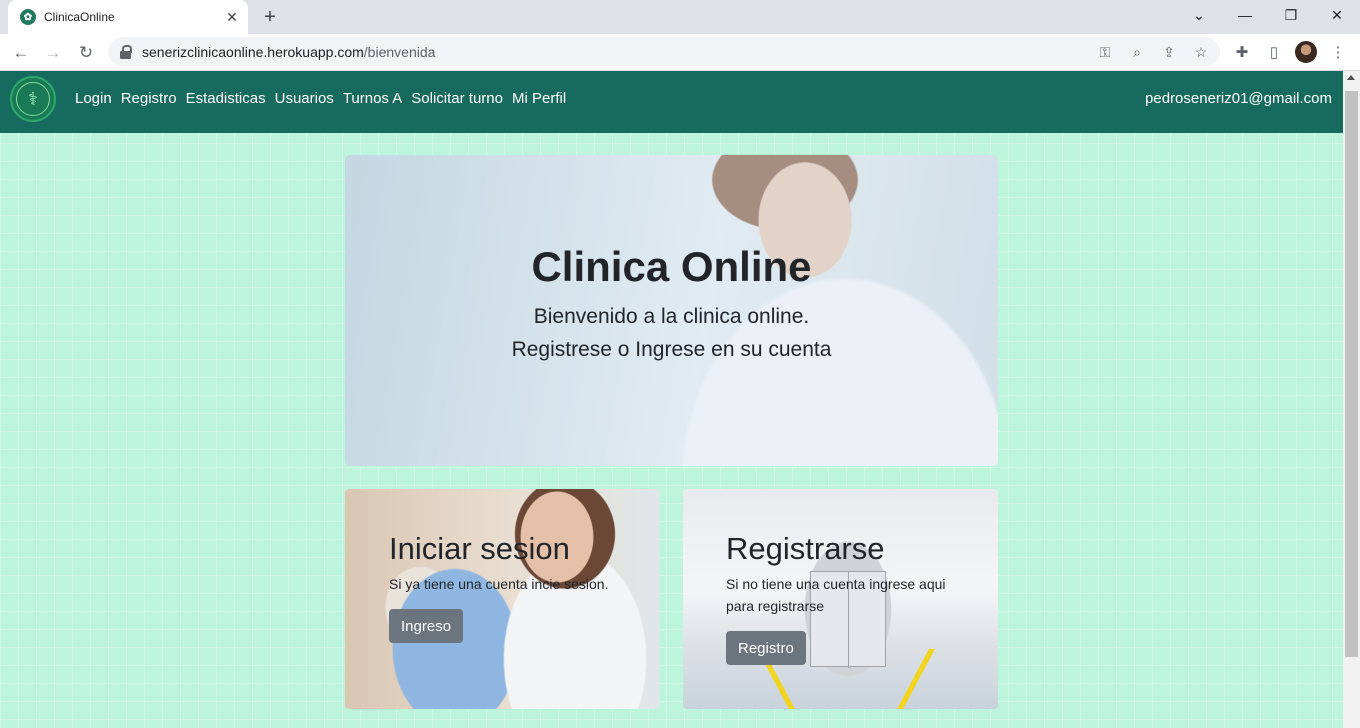  What do you see at coordinates (1238, 98) in the screenshot?
I see `user-email: pedroseneriz01@gmail.com` at bounding box center [1238, 98].